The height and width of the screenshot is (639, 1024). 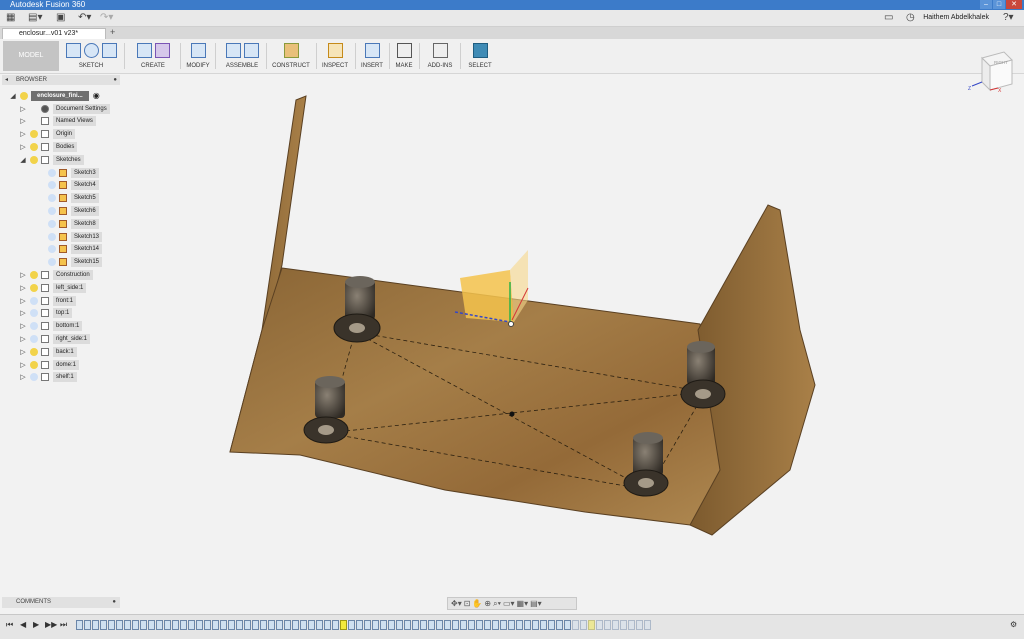 I want to click on app-grid-icon: ▦, so click(x=10, y=17).